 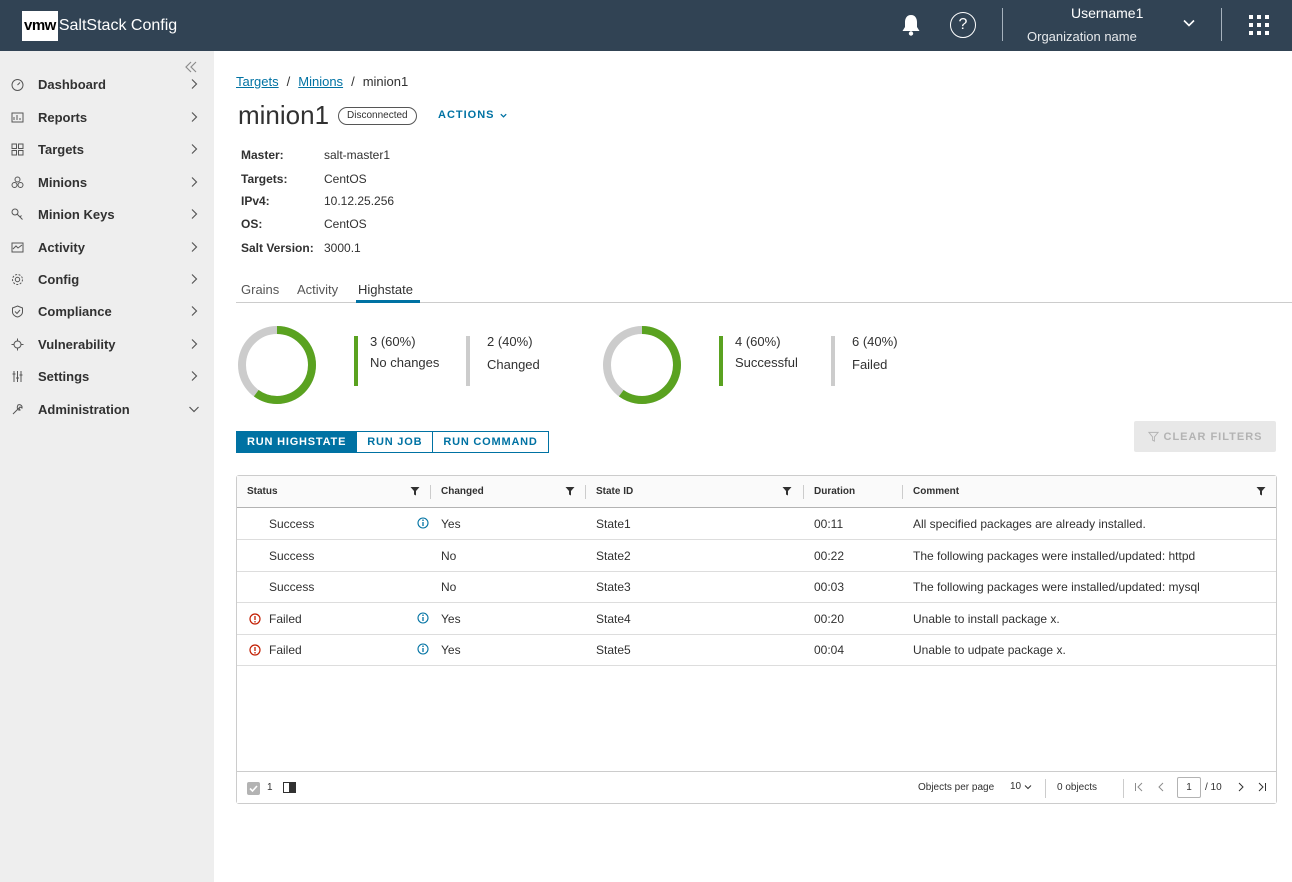 What do you see at coordinates (107, 311) in the screenshot?
I see `sidebar-item-compliance: Compliance` at bounding box center [107, 311].